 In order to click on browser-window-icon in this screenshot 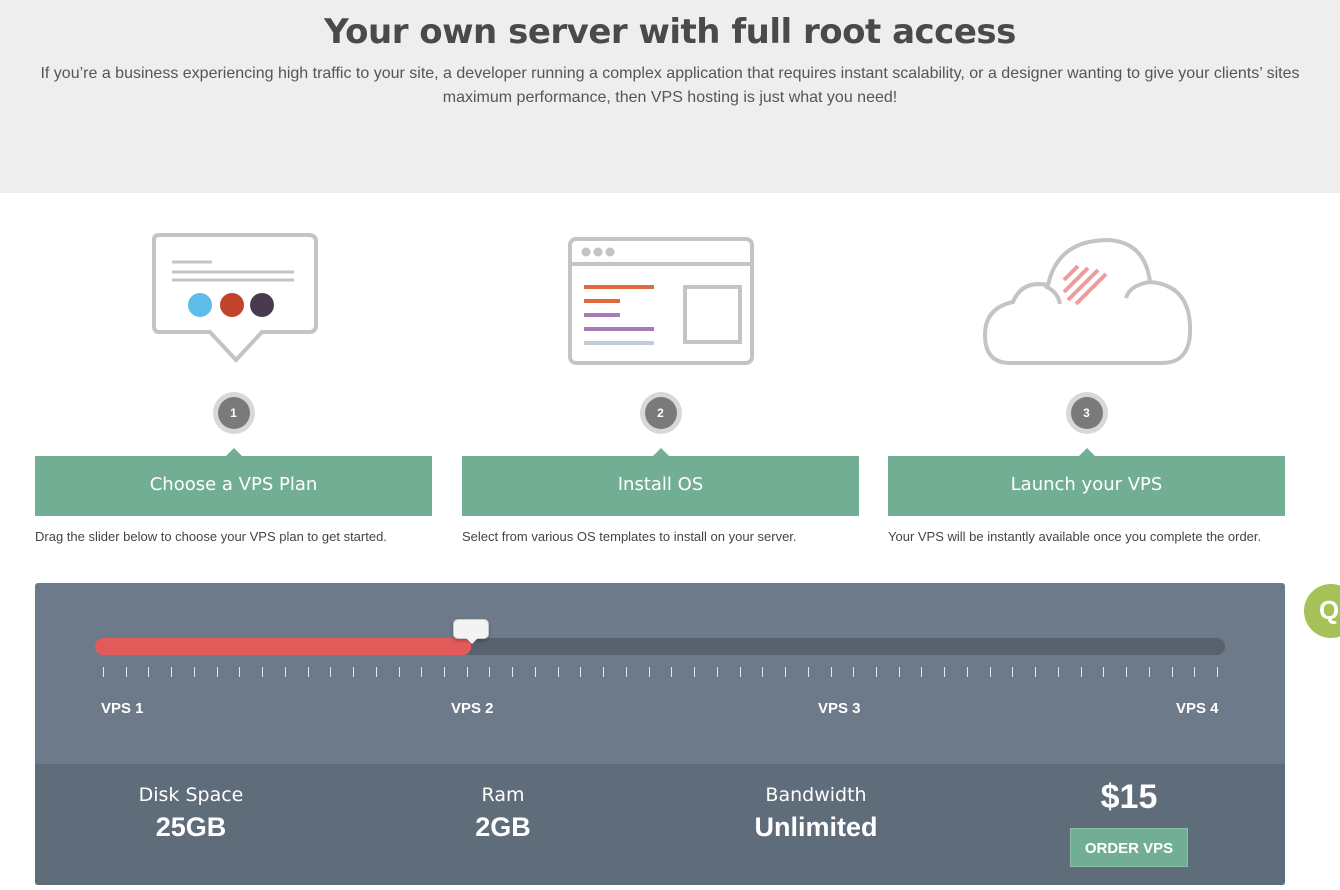, I will do `click(660, 300)`.